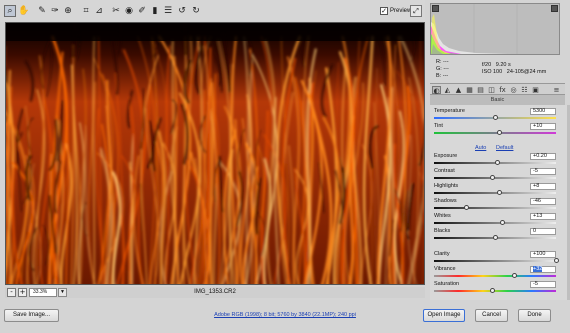  I want to click on slider-label: Blacks, so click(442, 231).